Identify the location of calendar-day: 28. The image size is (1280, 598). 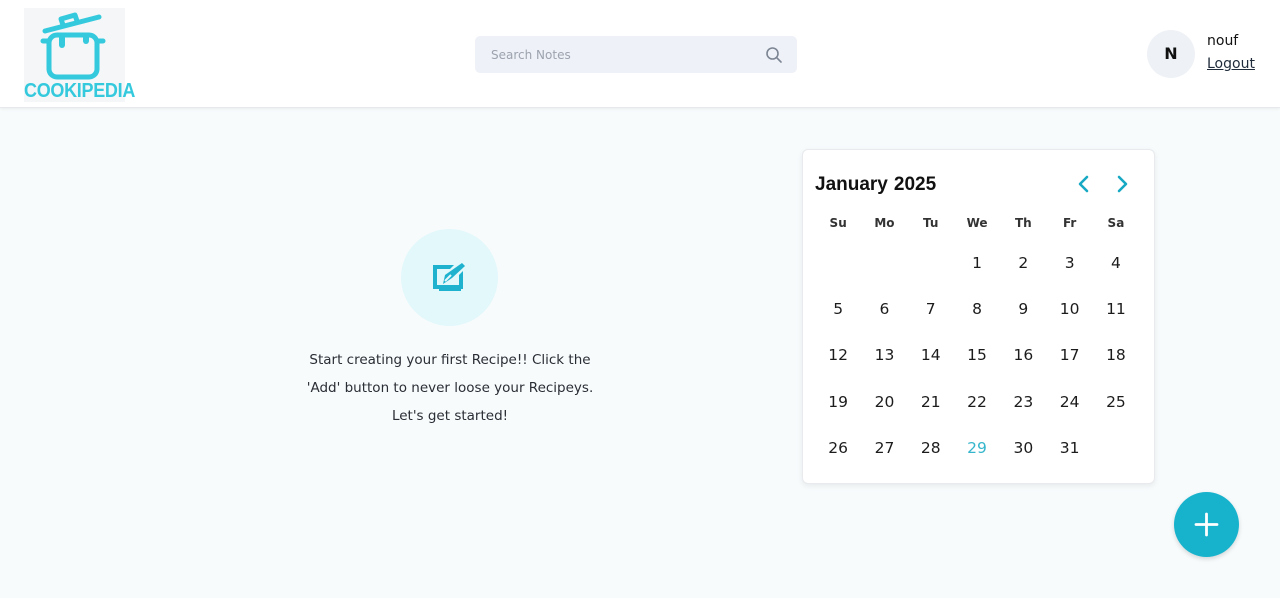
(931, 453).